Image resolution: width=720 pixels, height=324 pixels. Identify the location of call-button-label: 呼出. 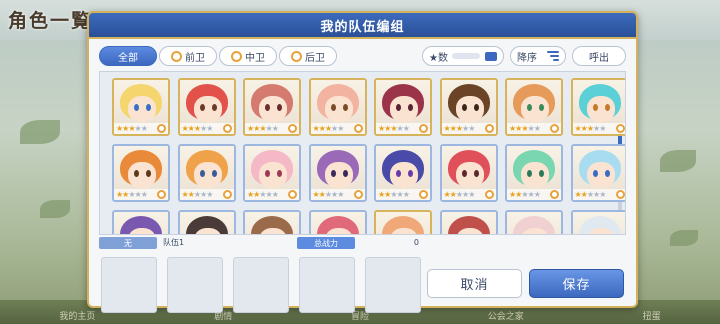
(599, 58).